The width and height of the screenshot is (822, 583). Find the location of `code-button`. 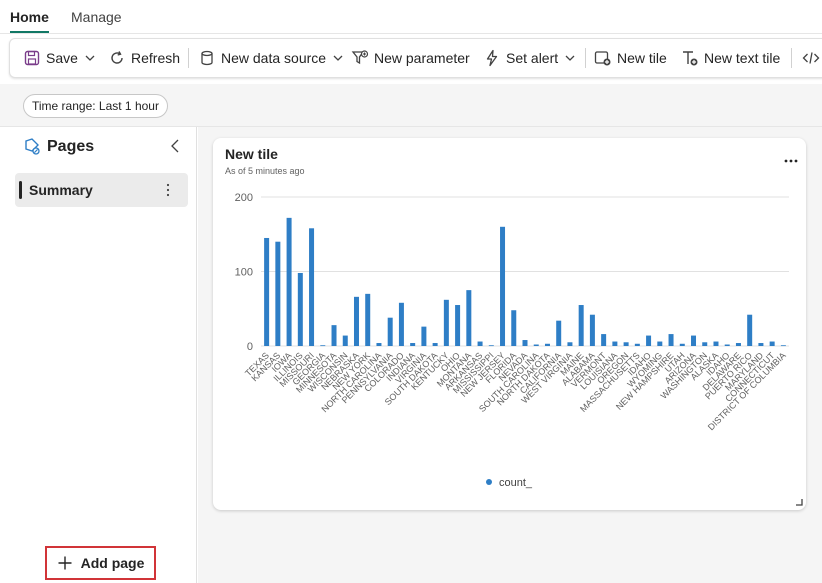

code-button is located at coordinates (812, 58).